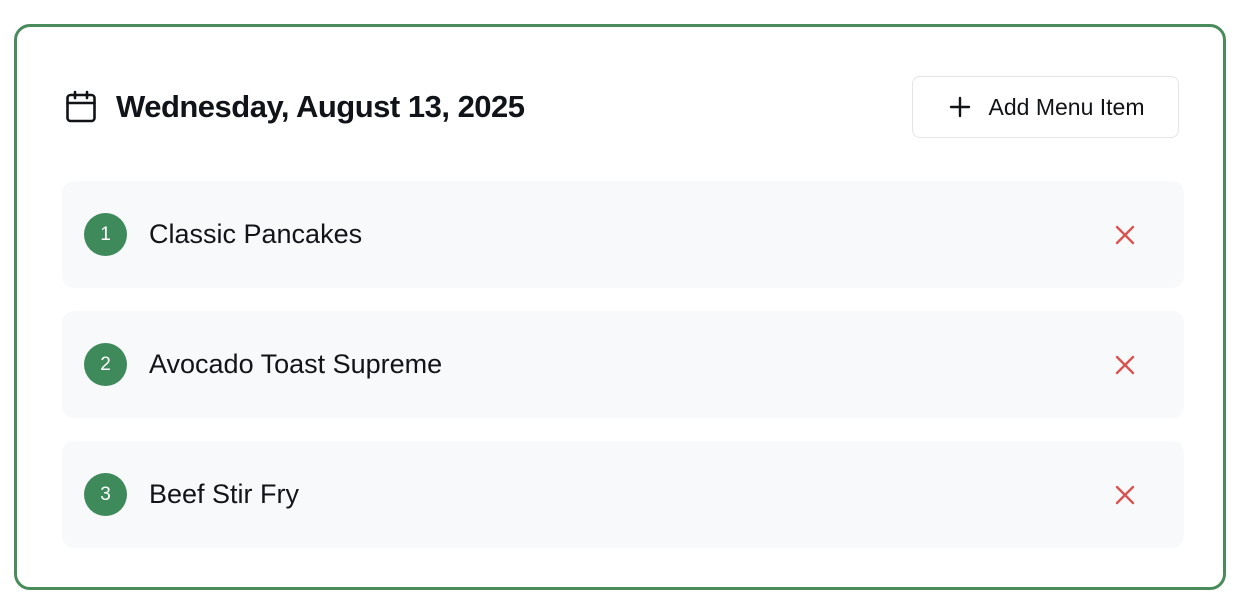 Image resolution: width=1240 pixels, height=610 pixels. Describe the element at coordinates (1066, 106) in the screenshot. I see `add-menu-item-label: Add Menu Item` at that location.